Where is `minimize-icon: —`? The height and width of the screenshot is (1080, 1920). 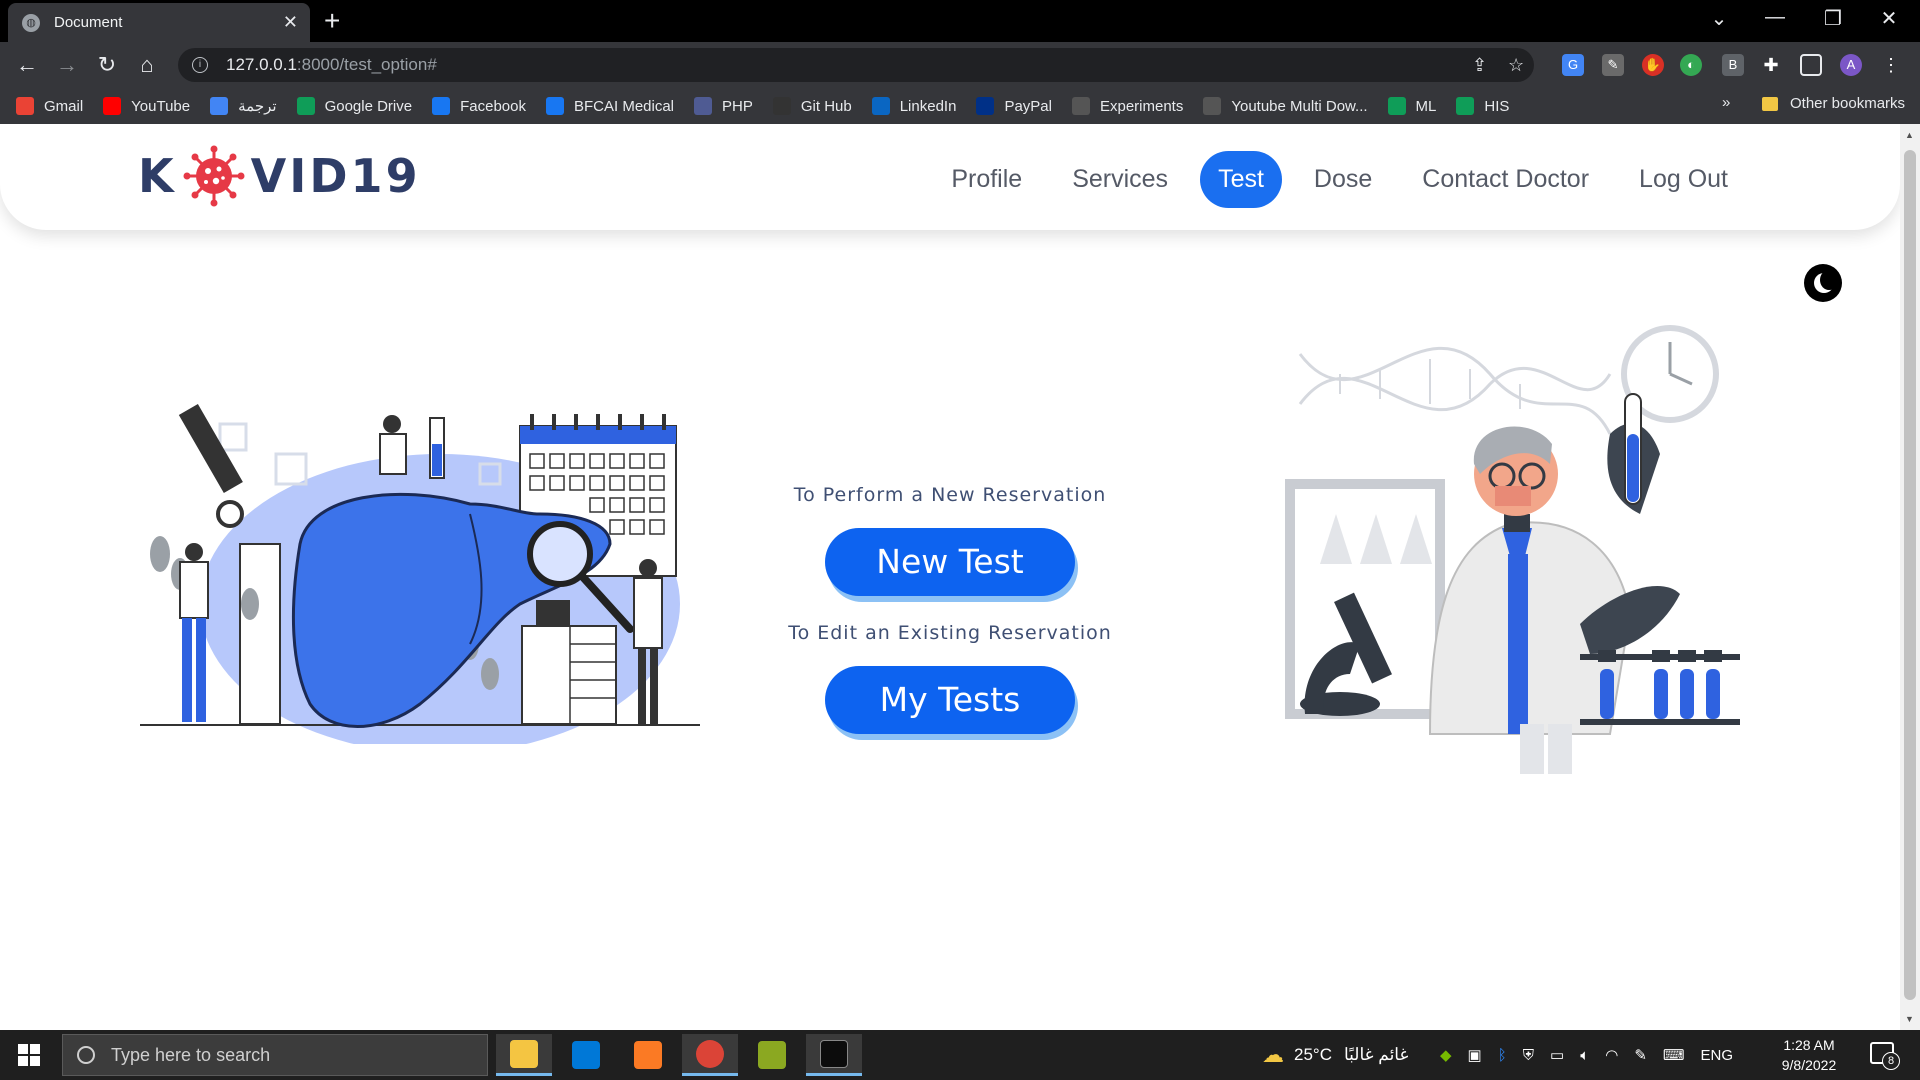
minimize-icon: — is located at coordinates (1775, 17).